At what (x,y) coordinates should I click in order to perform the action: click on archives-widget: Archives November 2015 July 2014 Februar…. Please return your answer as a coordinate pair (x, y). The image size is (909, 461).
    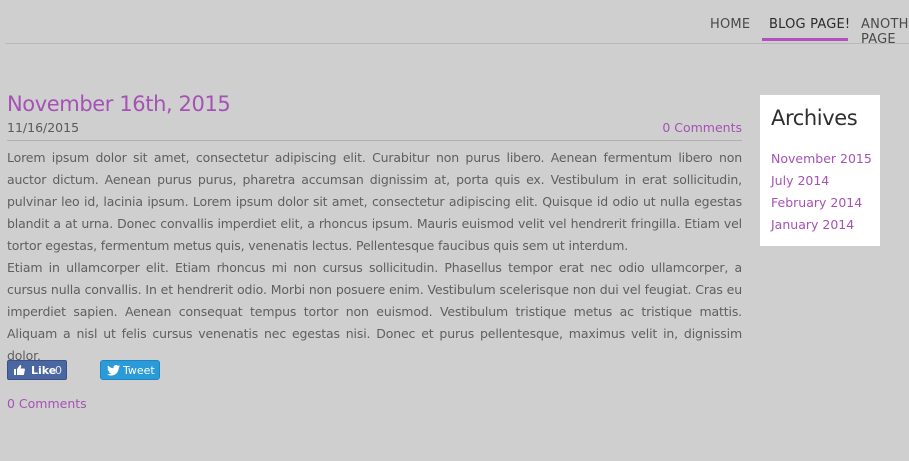
    Looking at the image, I should click on (820, 170).